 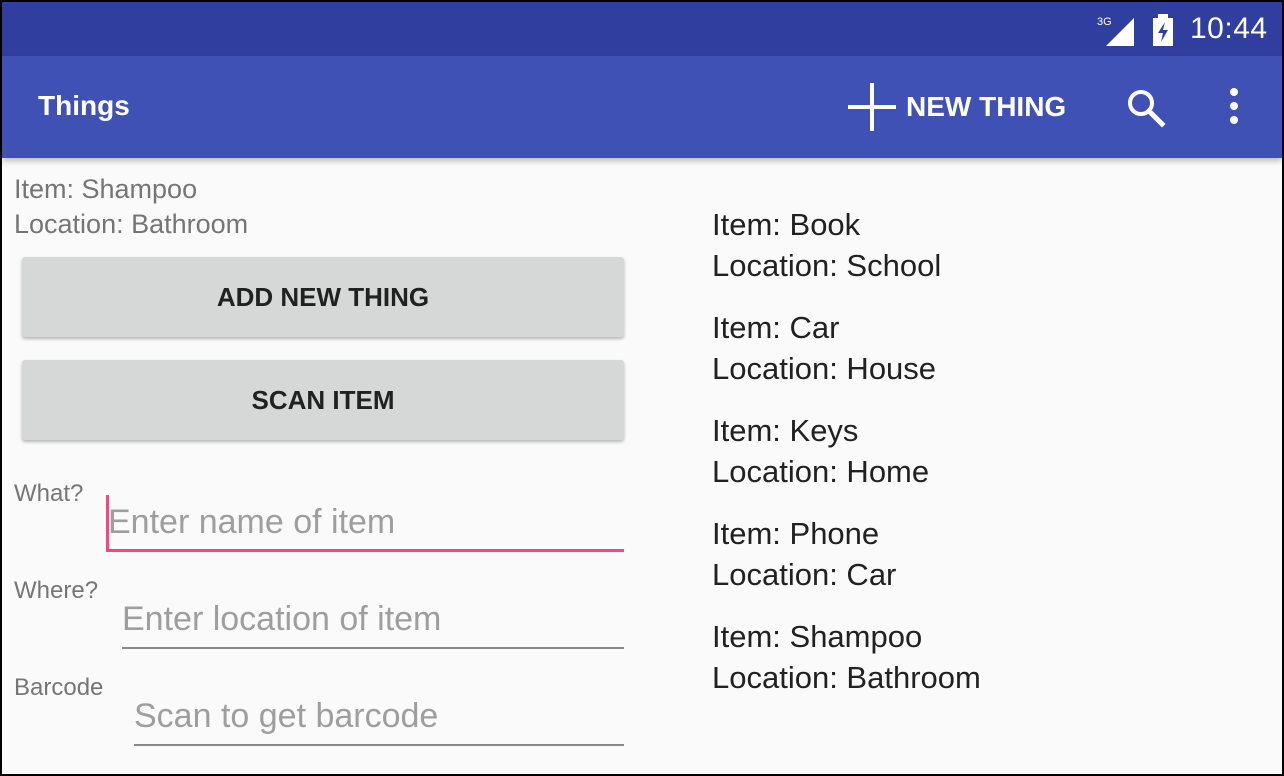 What do you see at coordinates (827, 265) in the screenshot?
I see `list-item-location: Location: School` at bounding box center [827, 265].